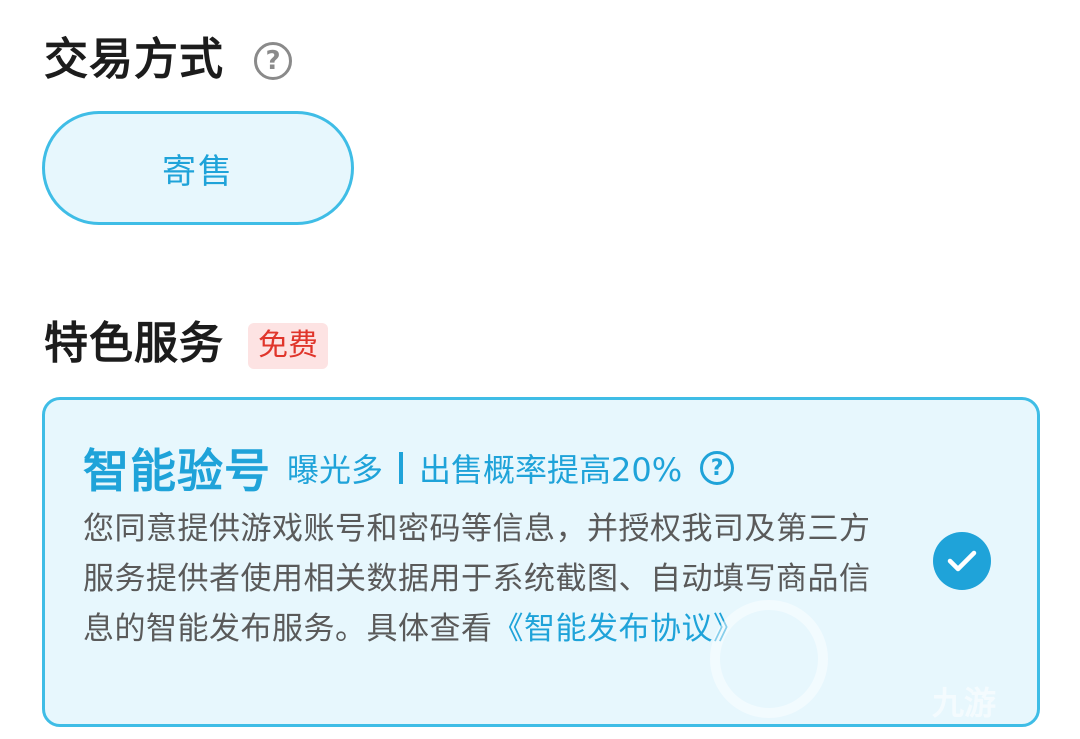 The image size is (1080, 739). I want to click on card-divider, so click(401, 468).